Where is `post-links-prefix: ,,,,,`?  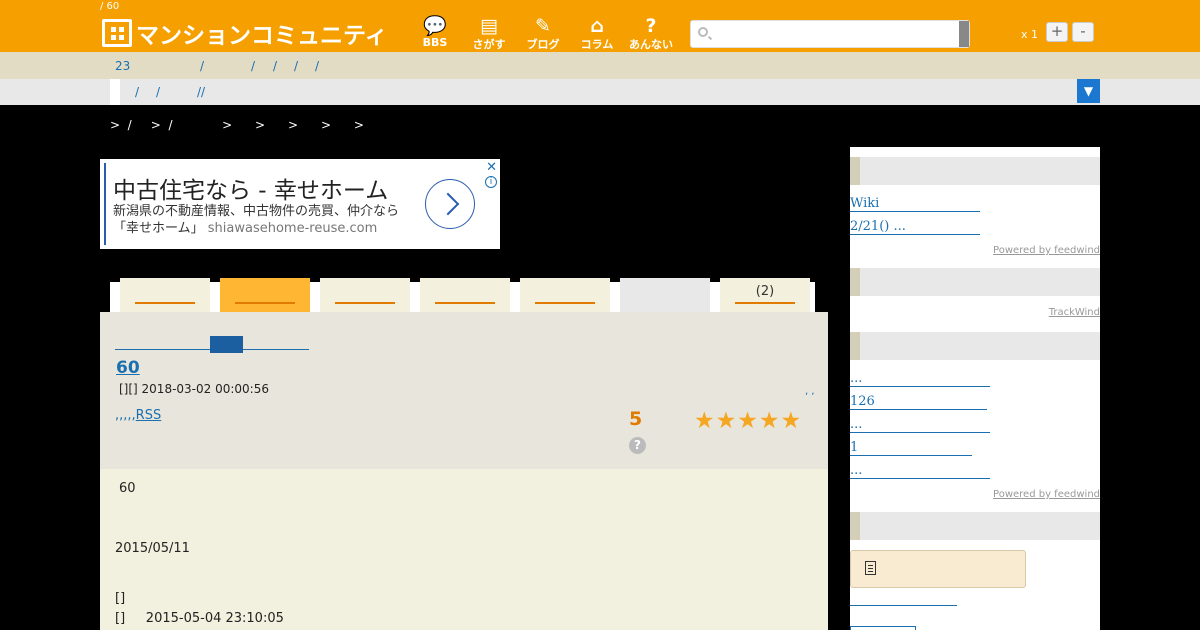
post-links-prefix: ,,,,, is located at coordinates (125, 415).